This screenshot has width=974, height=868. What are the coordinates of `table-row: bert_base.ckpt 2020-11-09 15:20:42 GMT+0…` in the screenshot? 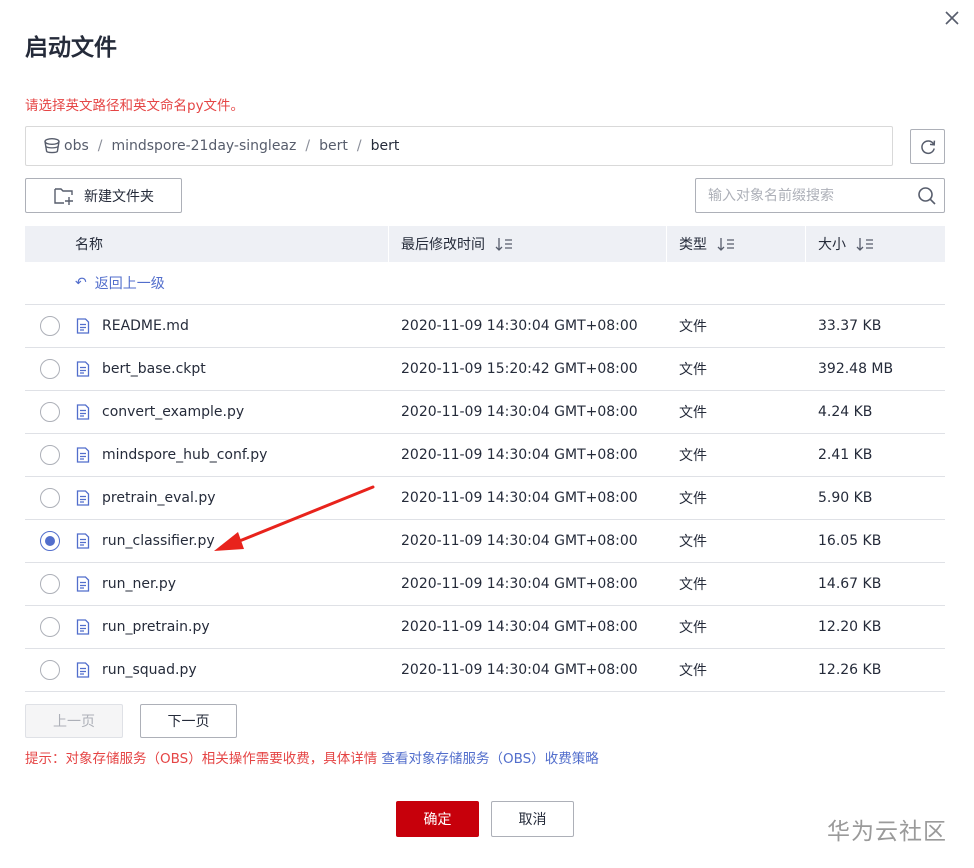 It's located at (485, 369).